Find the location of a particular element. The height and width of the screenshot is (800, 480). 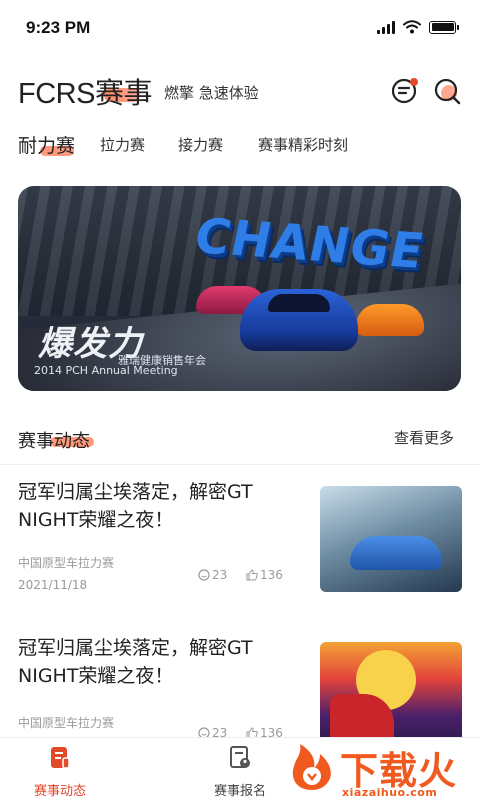

news-comments: 23 is located at coordinates (212, 575).